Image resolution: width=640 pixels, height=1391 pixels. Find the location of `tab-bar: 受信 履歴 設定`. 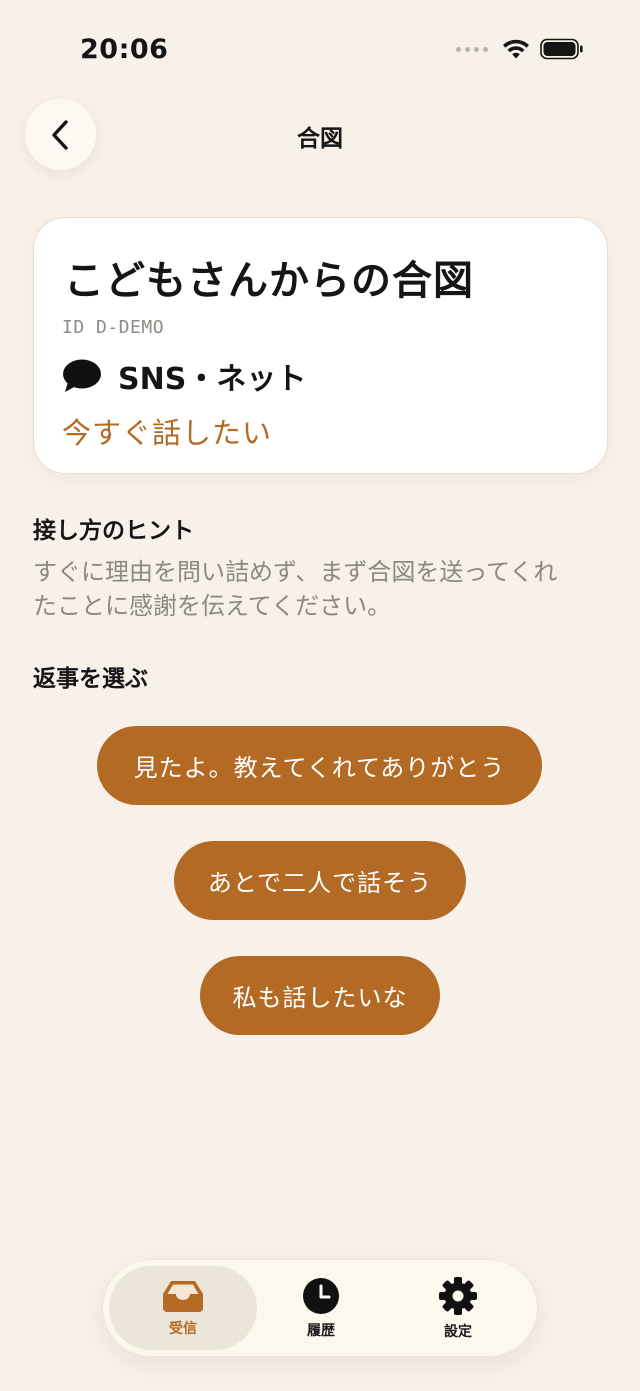

tab-bar: 受信 履歴 設定 is located at coordinates (320, 1308).